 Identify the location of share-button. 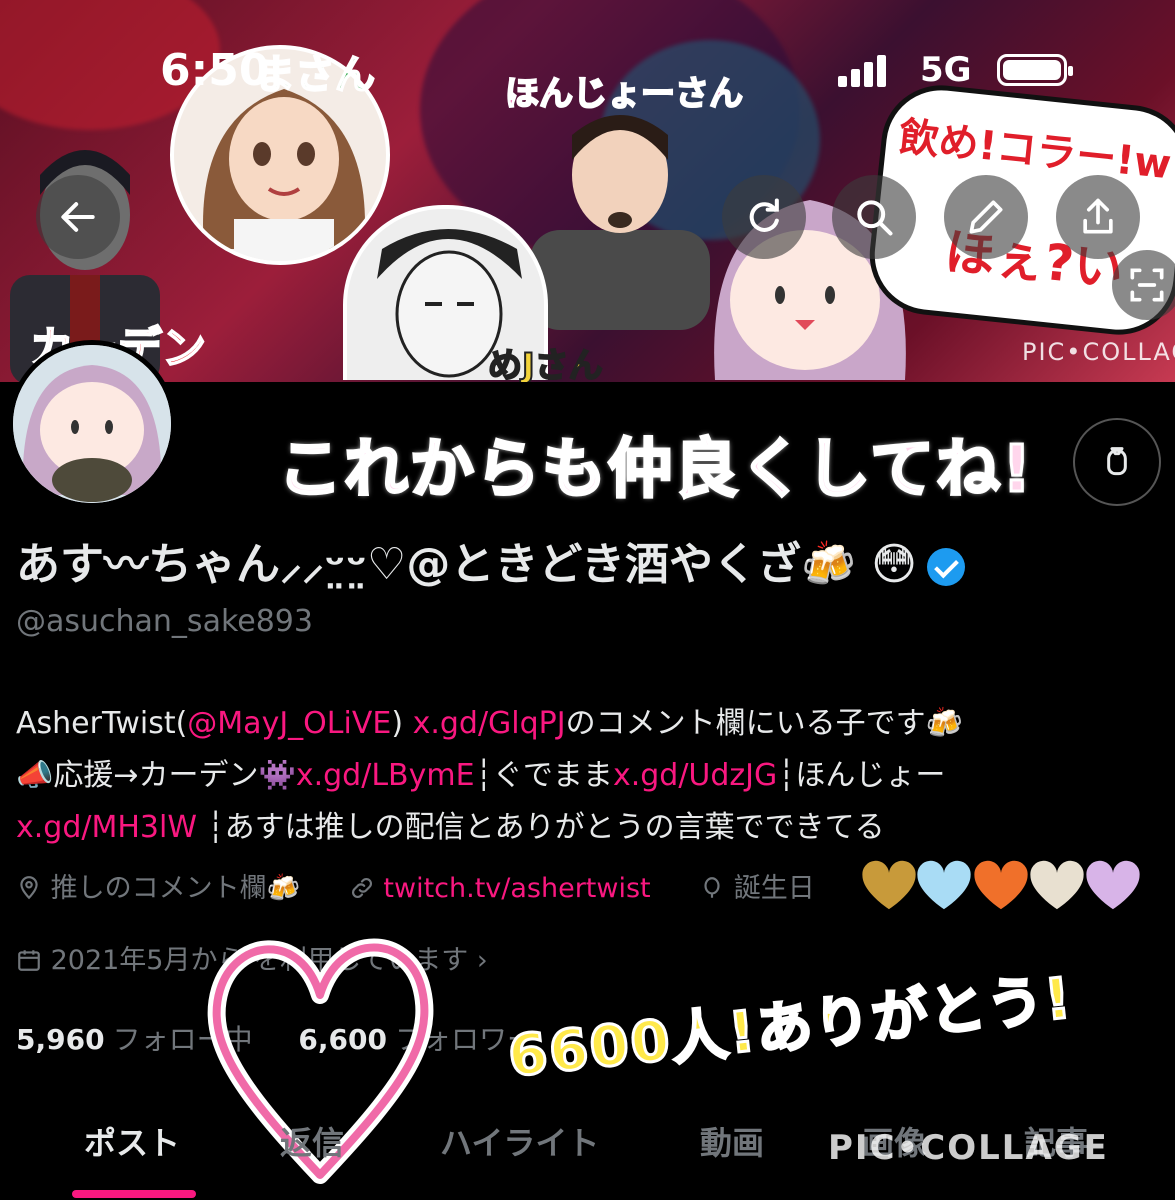
(1098, 217).